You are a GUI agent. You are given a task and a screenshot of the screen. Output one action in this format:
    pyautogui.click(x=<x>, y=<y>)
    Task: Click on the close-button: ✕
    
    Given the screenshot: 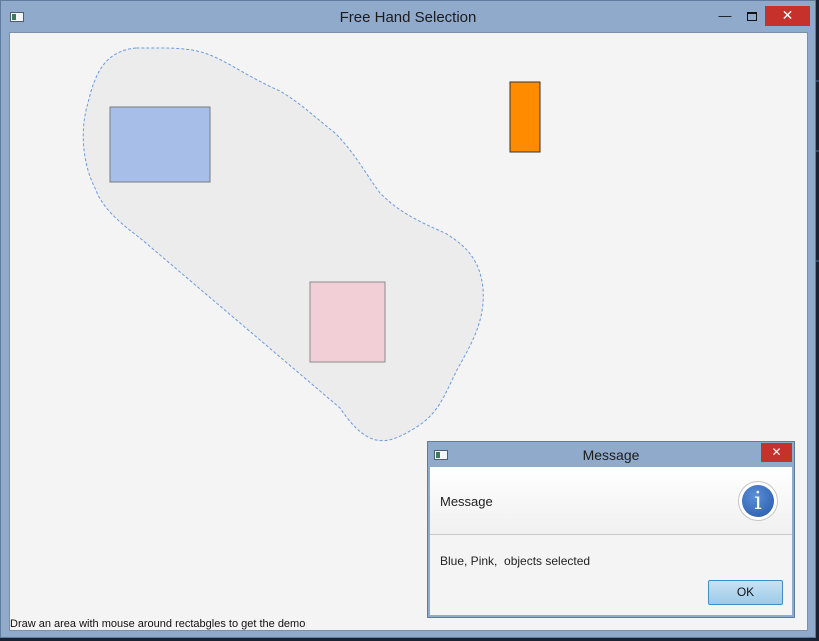 What is the action you would take?
    pyautogui.click(x=787, y=16)
    